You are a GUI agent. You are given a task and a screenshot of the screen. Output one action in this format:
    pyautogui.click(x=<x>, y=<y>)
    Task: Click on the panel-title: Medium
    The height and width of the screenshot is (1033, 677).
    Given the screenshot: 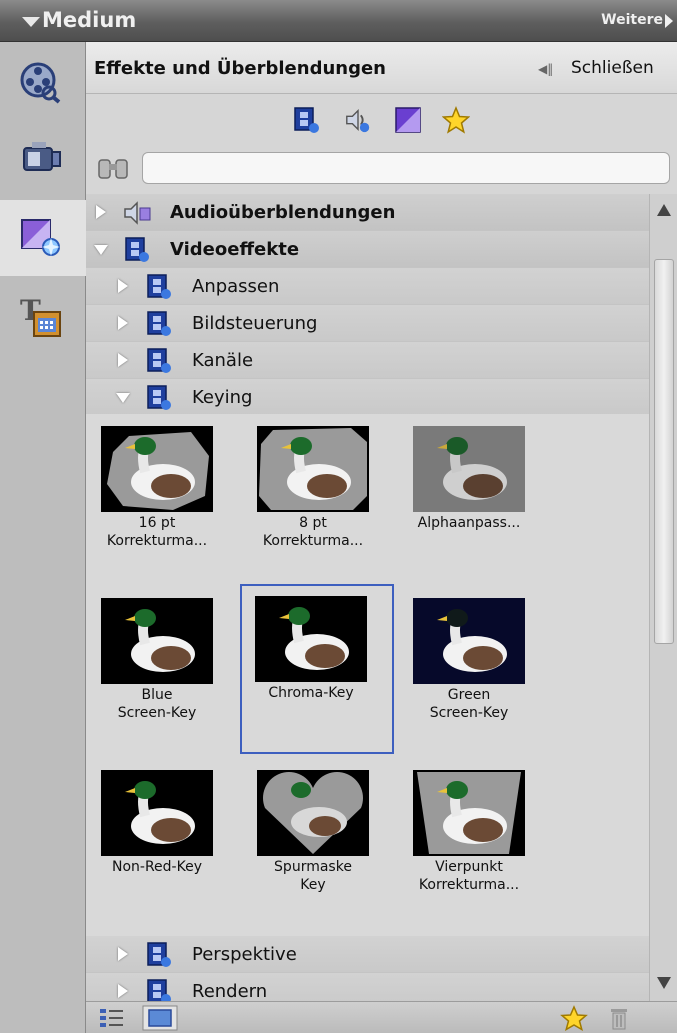 What is the action you would take?
    pyautogui.click(x=89, y=20)
    